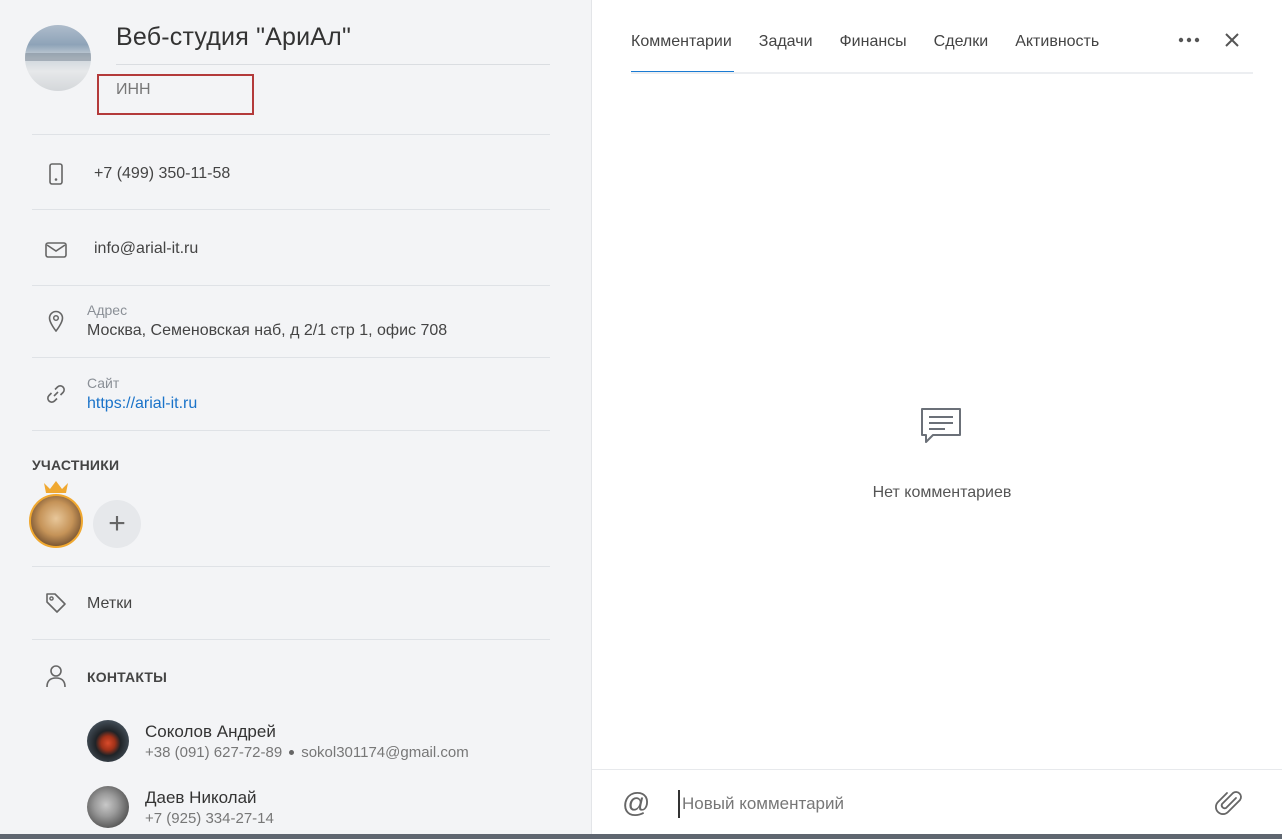  Describe the element at coordinates (162, 174) in the screenshot. I see `phone-value: +7 (499) 350-11-58` at that location.